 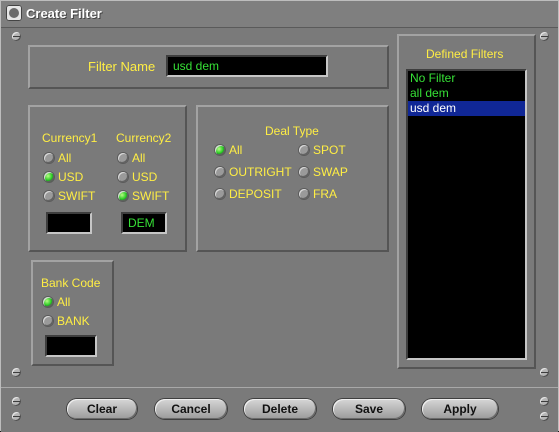 I want to click on deal-type-spot-radio: SPOT, so click(x=322, y=150).